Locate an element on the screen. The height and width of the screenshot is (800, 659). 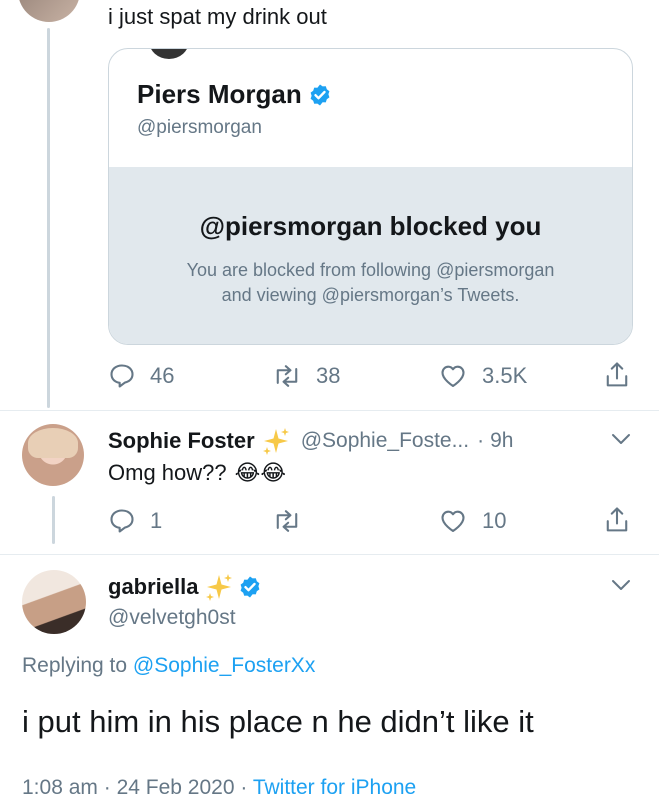
retweet-count: 38 is located at coordinates (328, 375).